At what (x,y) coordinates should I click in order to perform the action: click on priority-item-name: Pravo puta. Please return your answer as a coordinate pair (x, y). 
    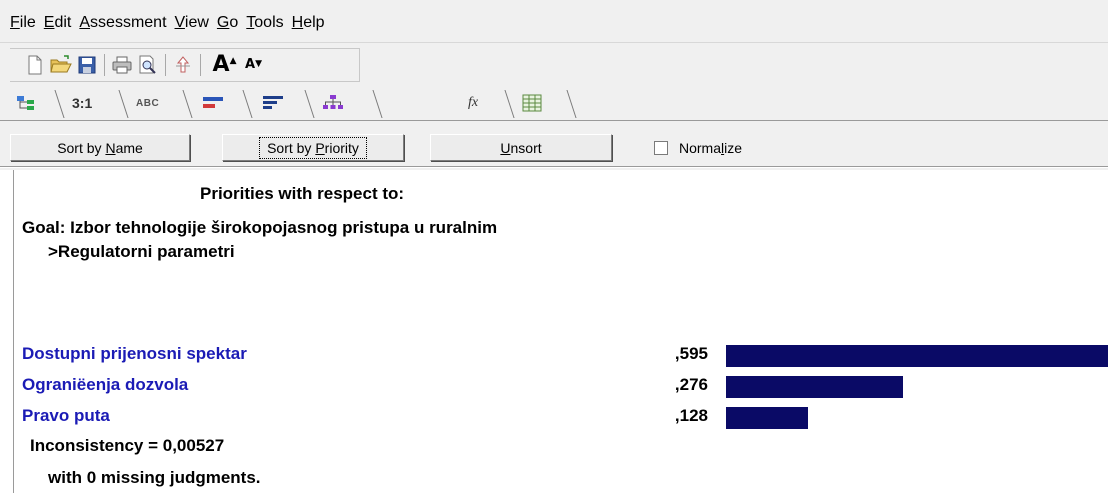
    Looking at the image, I should click on (66, 415).